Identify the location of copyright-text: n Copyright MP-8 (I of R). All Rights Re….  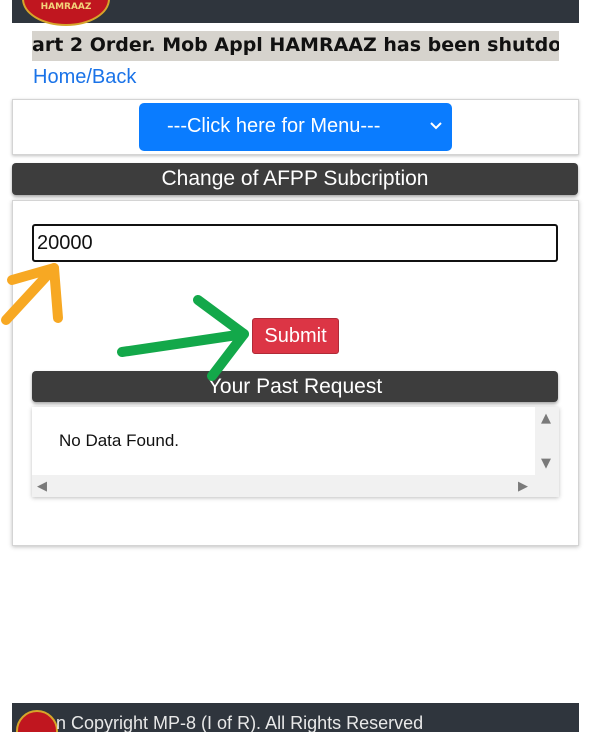
(240, 722).